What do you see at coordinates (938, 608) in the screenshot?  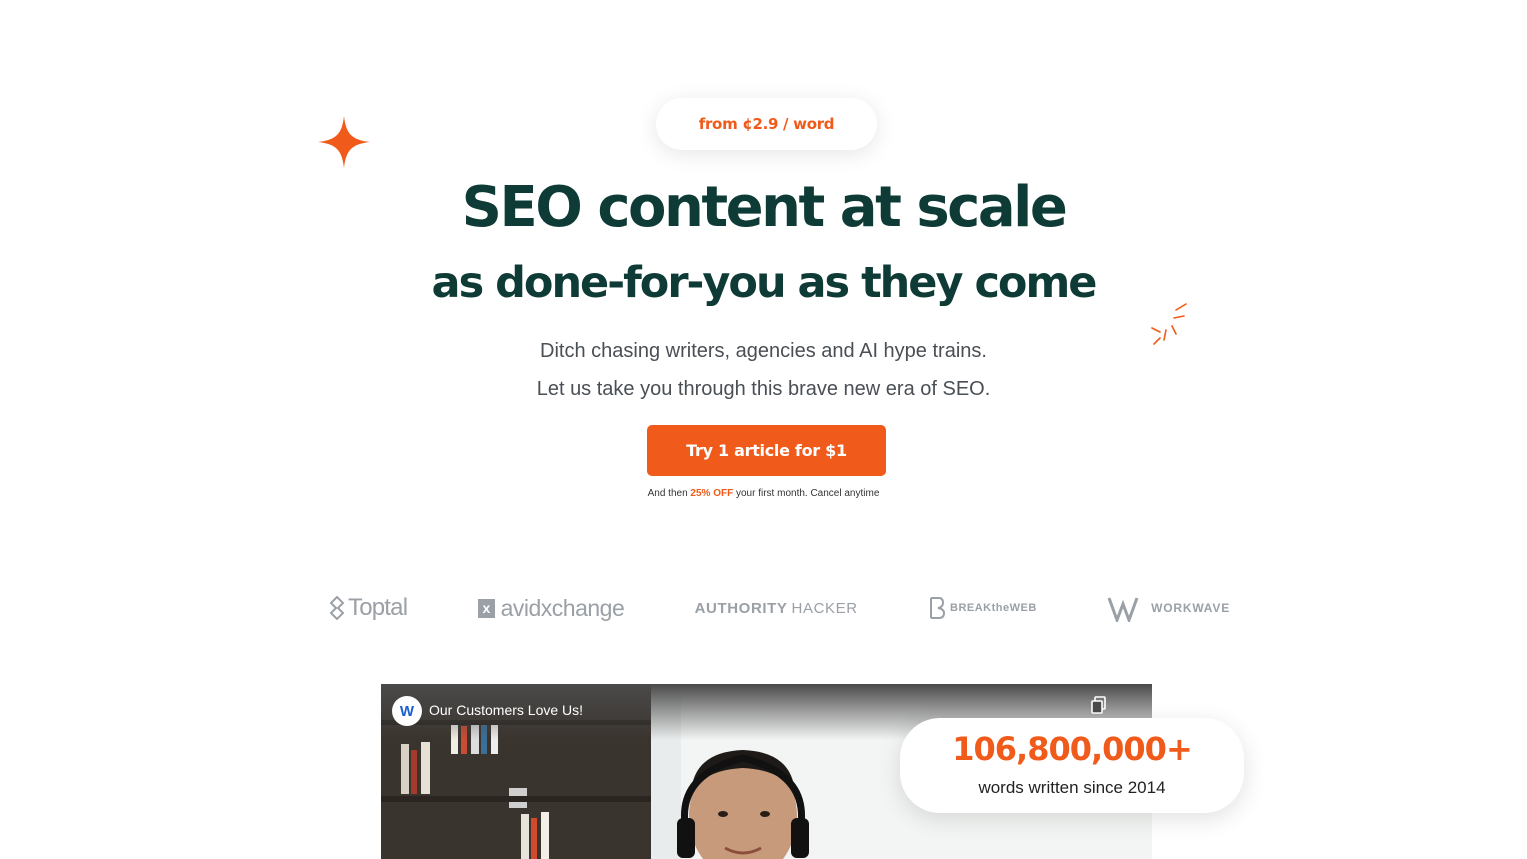 I see `breaktheweb-mark-icon` at bounding box center [938, 608].